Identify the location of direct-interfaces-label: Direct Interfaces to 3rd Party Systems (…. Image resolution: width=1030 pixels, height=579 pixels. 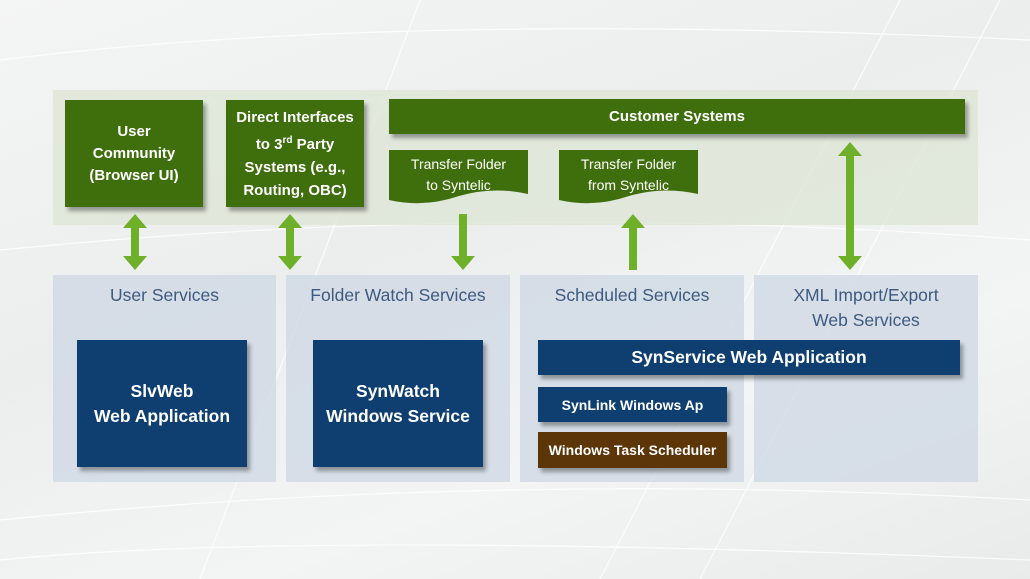
(295, 153).